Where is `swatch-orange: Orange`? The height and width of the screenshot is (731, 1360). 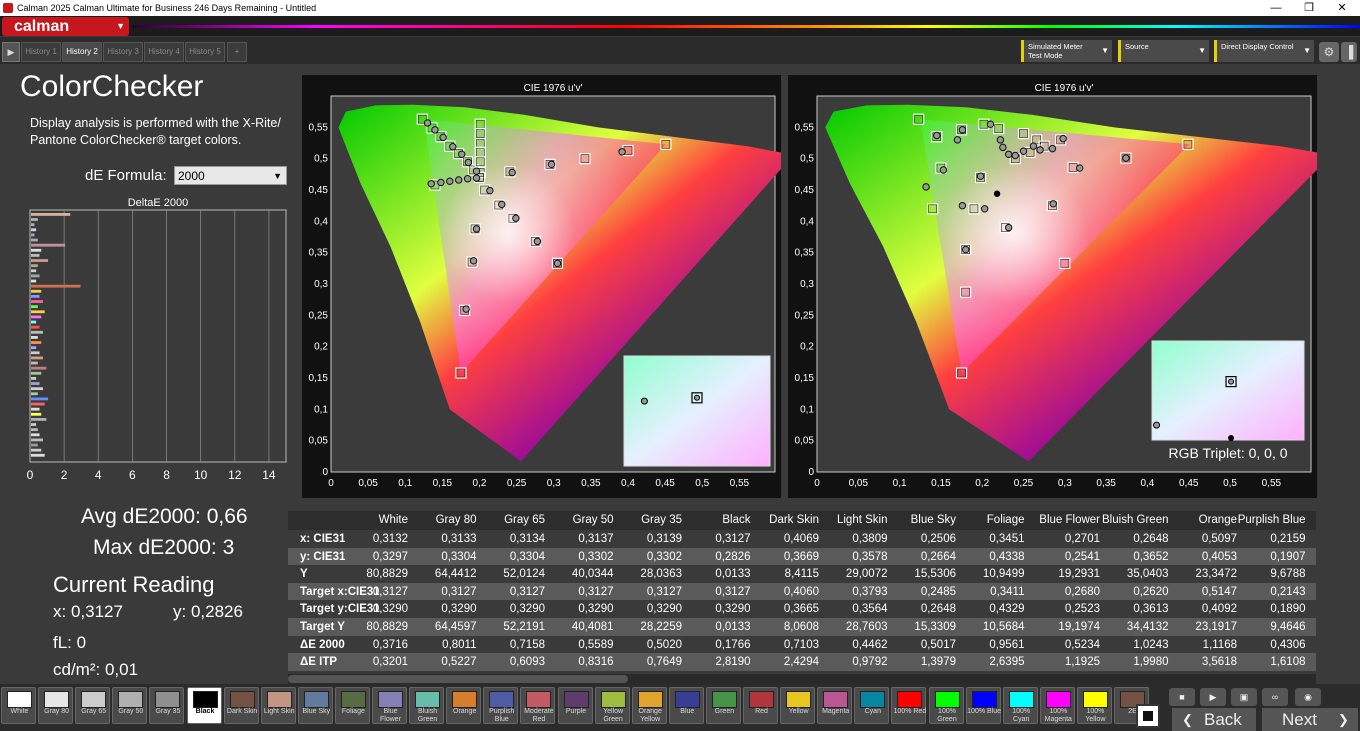 swatch-orange: Orange is located at coordinates (464, 705).